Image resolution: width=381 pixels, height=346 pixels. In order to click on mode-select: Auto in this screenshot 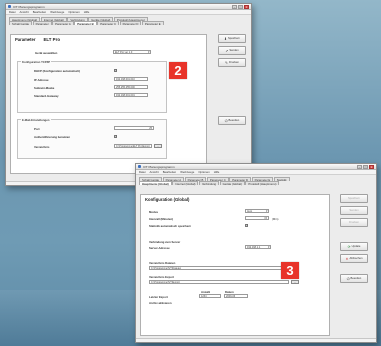, I will do `click(257, 211)`.